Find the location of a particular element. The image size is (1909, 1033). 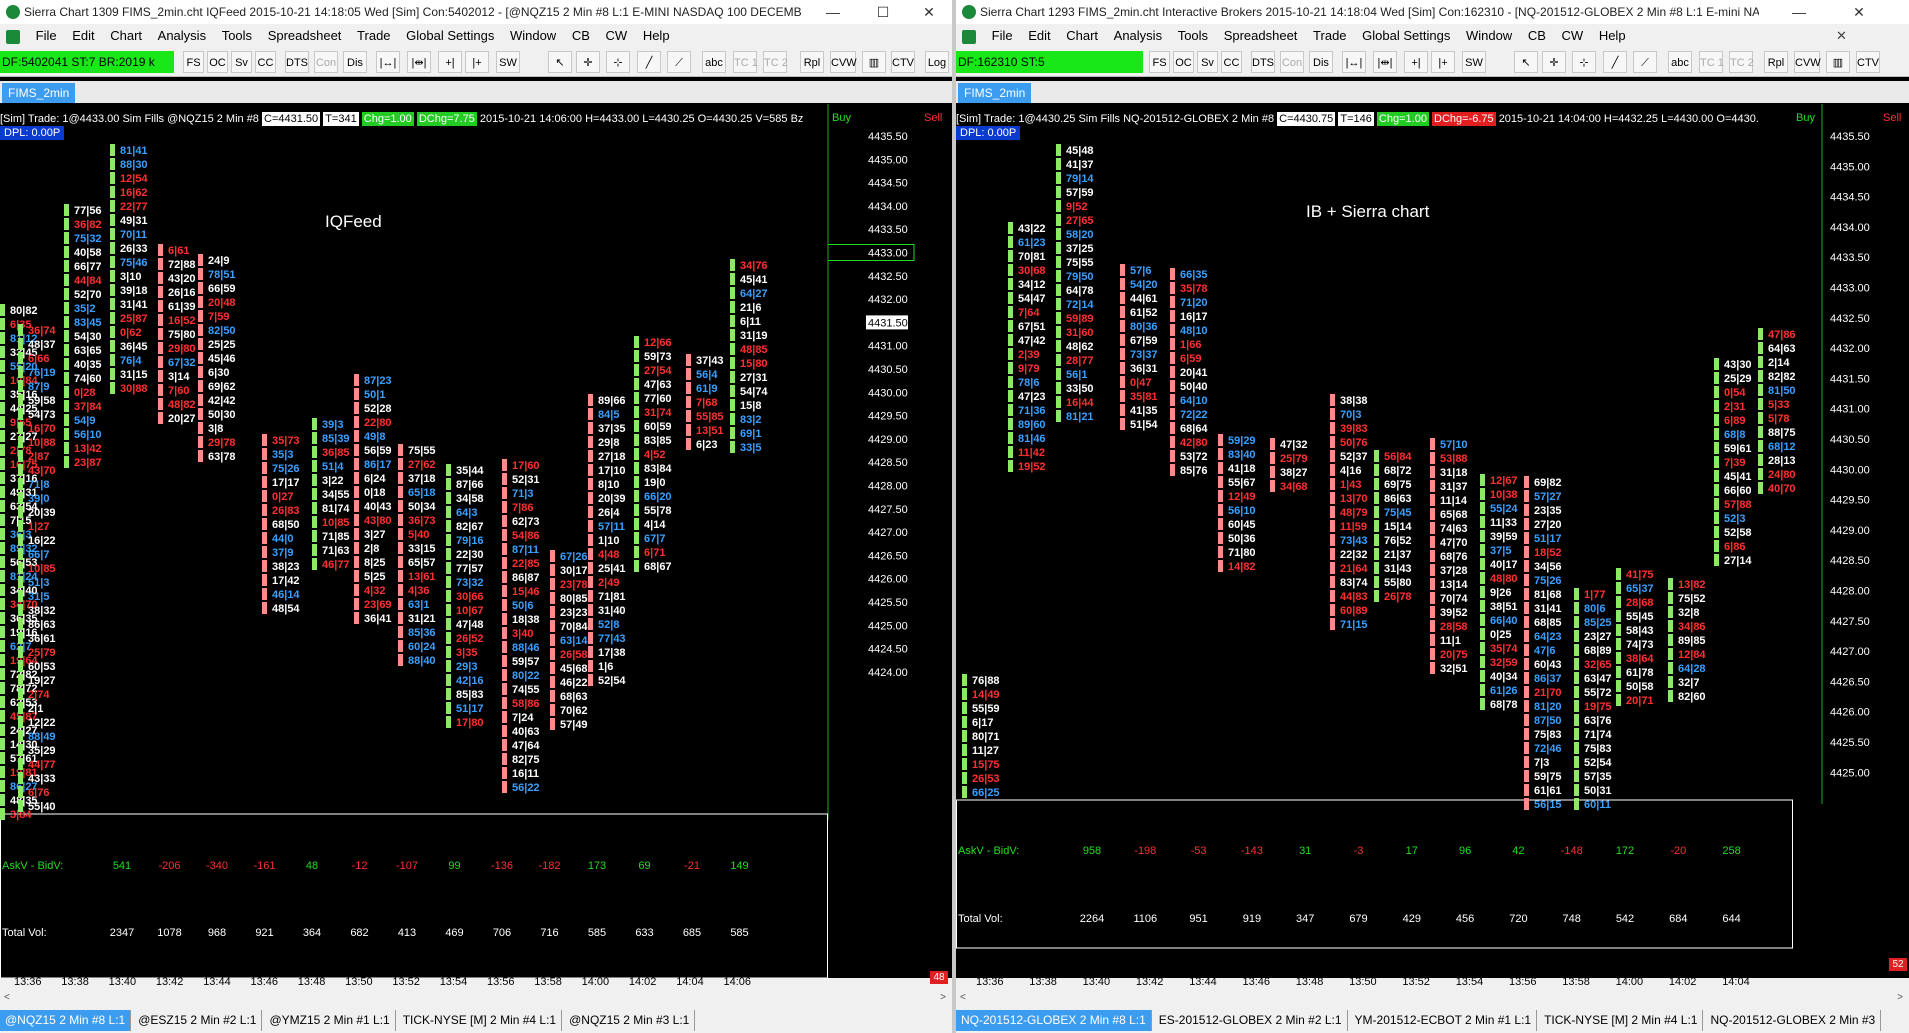

bottom-tab-3: YM-201512-ECBOT 2 Min #1 L:1 is located at coordinates (1444, 1020).